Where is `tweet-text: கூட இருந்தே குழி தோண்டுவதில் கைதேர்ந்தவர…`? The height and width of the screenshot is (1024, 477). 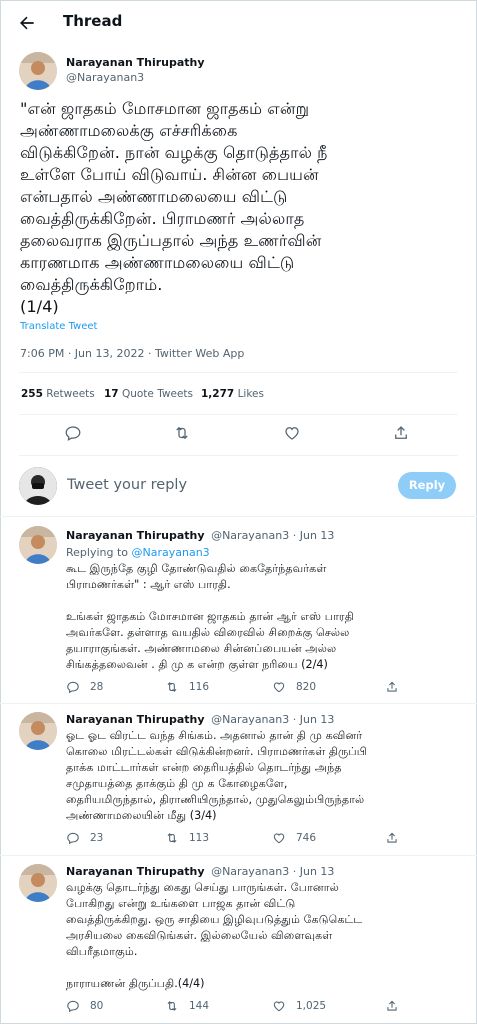
tweet-text: கூட இருந்தே குழி தோண்டுவதில் கைதேர்ந்தவர… is located at coordinates (210, 616).